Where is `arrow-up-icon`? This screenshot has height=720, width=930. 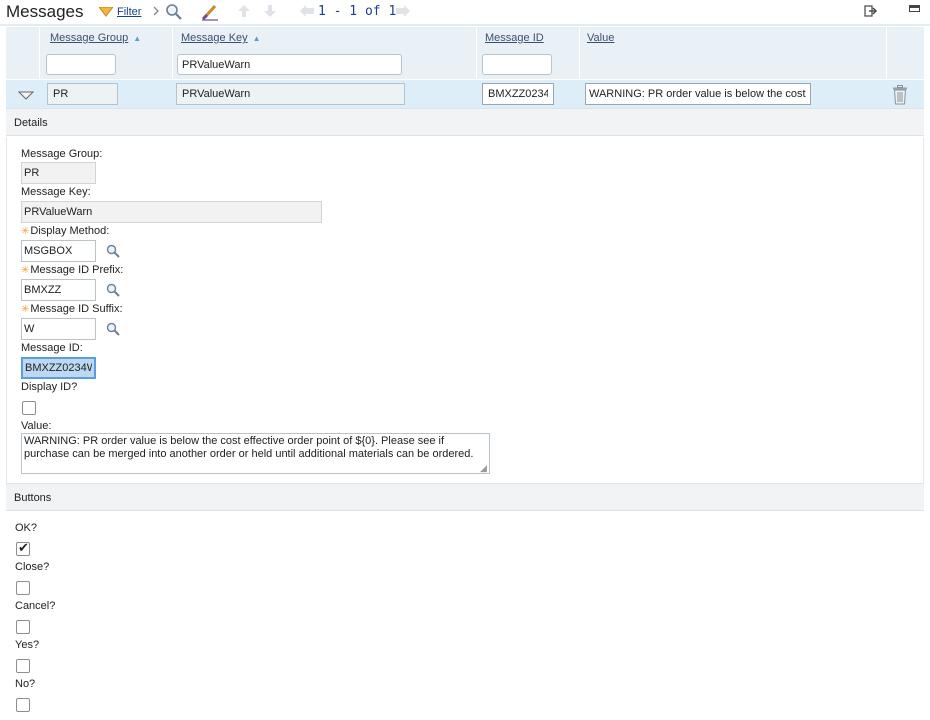
arrow-up-icon is located at coordinates (244, 11).